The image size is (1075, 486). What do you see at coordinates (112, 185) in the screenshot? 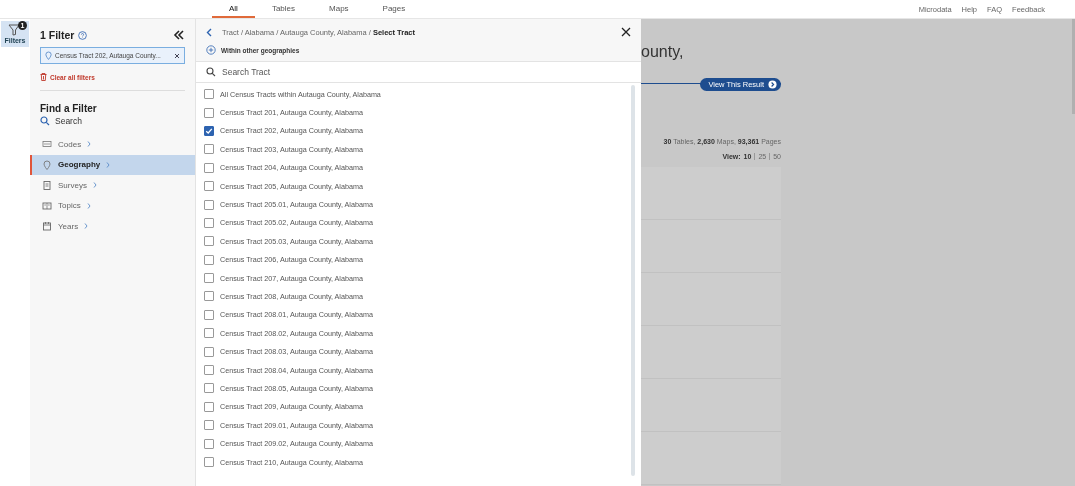
I see `filter-category-item: Surveys` at bounding box center [112, 185].